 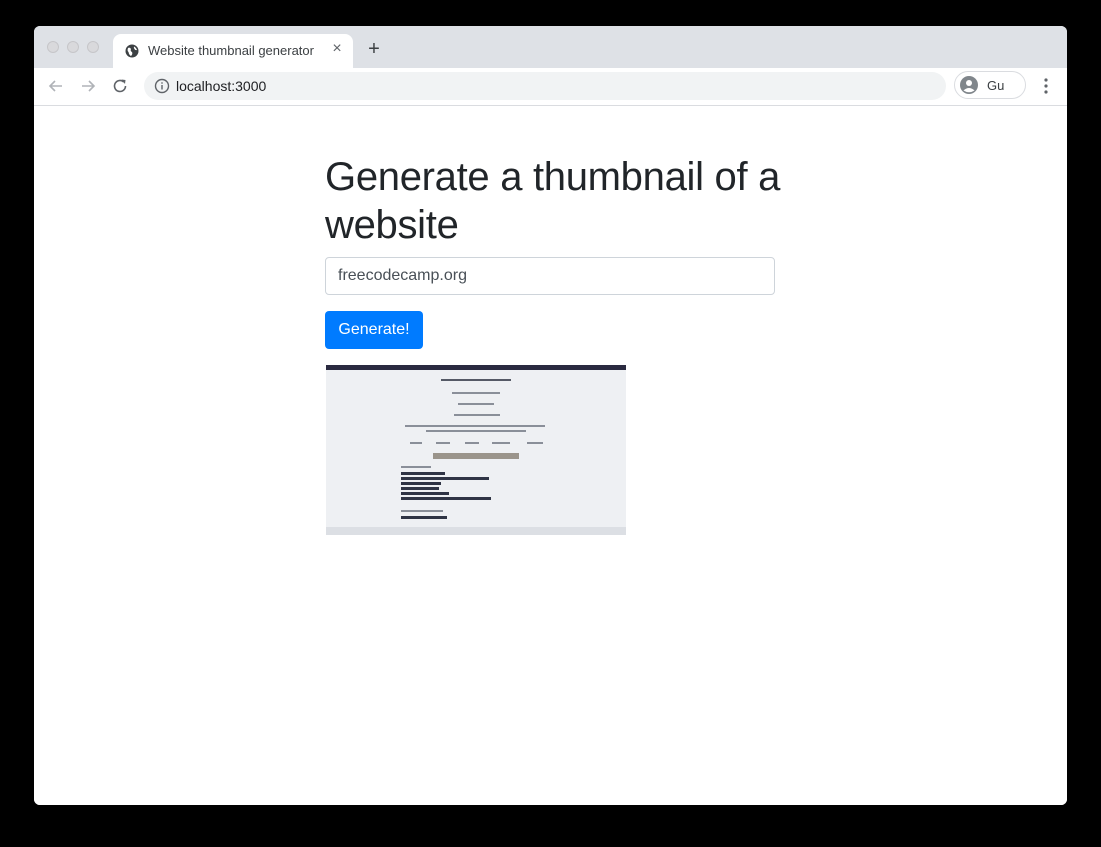 What do you see at coordinates (996, 85) in the screenshot?
I see `profile-name: Gu` at bounding box center [996, 85].